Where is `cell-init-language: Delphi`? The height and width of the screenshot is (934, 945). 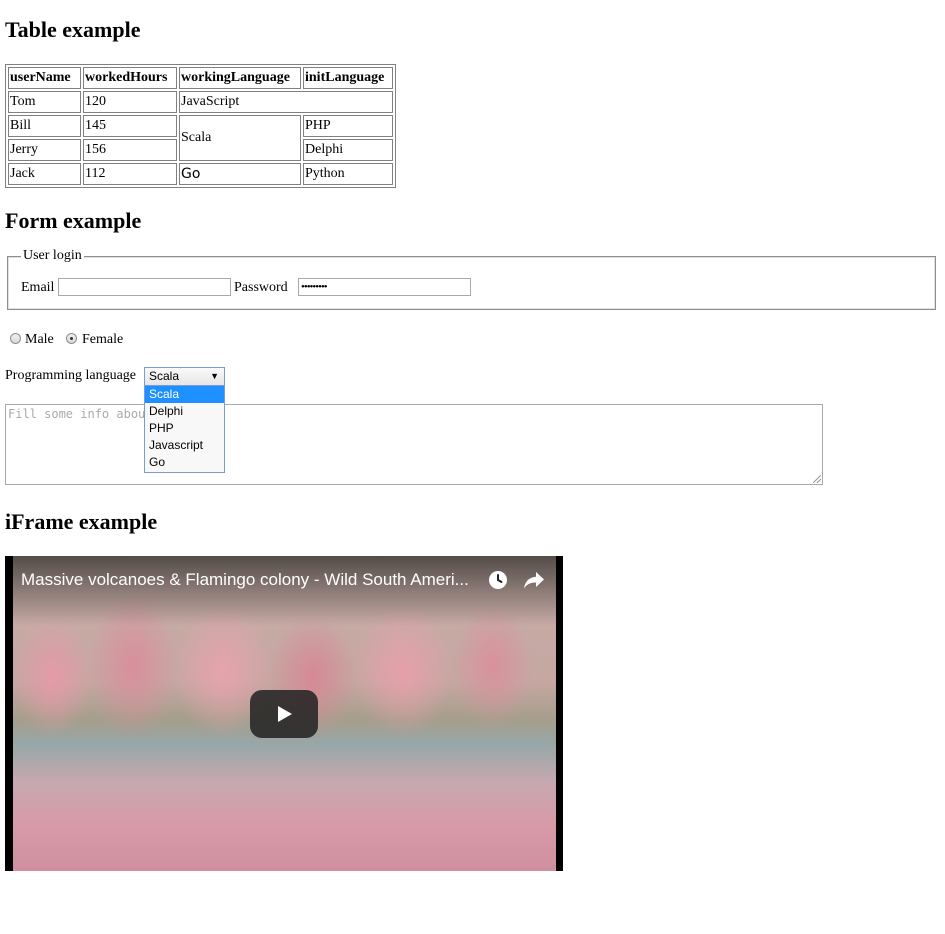
cell-init-language: Delphi is located at coordinates (348, 150).